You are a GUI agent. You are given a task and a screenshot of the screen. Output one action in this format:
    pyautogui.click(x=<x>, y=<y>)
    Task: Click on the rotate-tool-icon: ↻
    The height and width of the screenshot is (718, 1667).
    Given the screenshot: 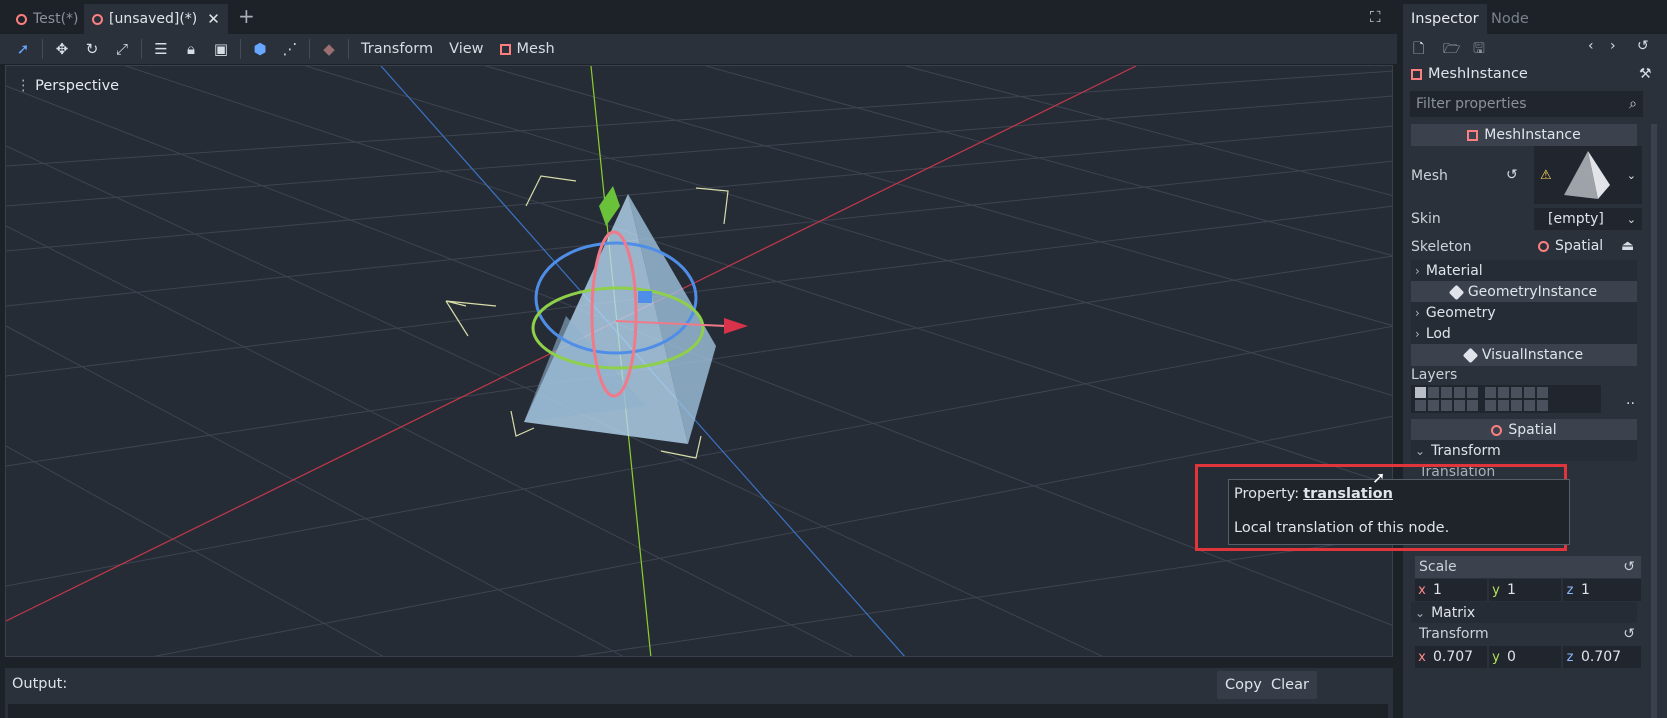 What is the action you would take?
    pyautogui.click(x=92, y=49)
    